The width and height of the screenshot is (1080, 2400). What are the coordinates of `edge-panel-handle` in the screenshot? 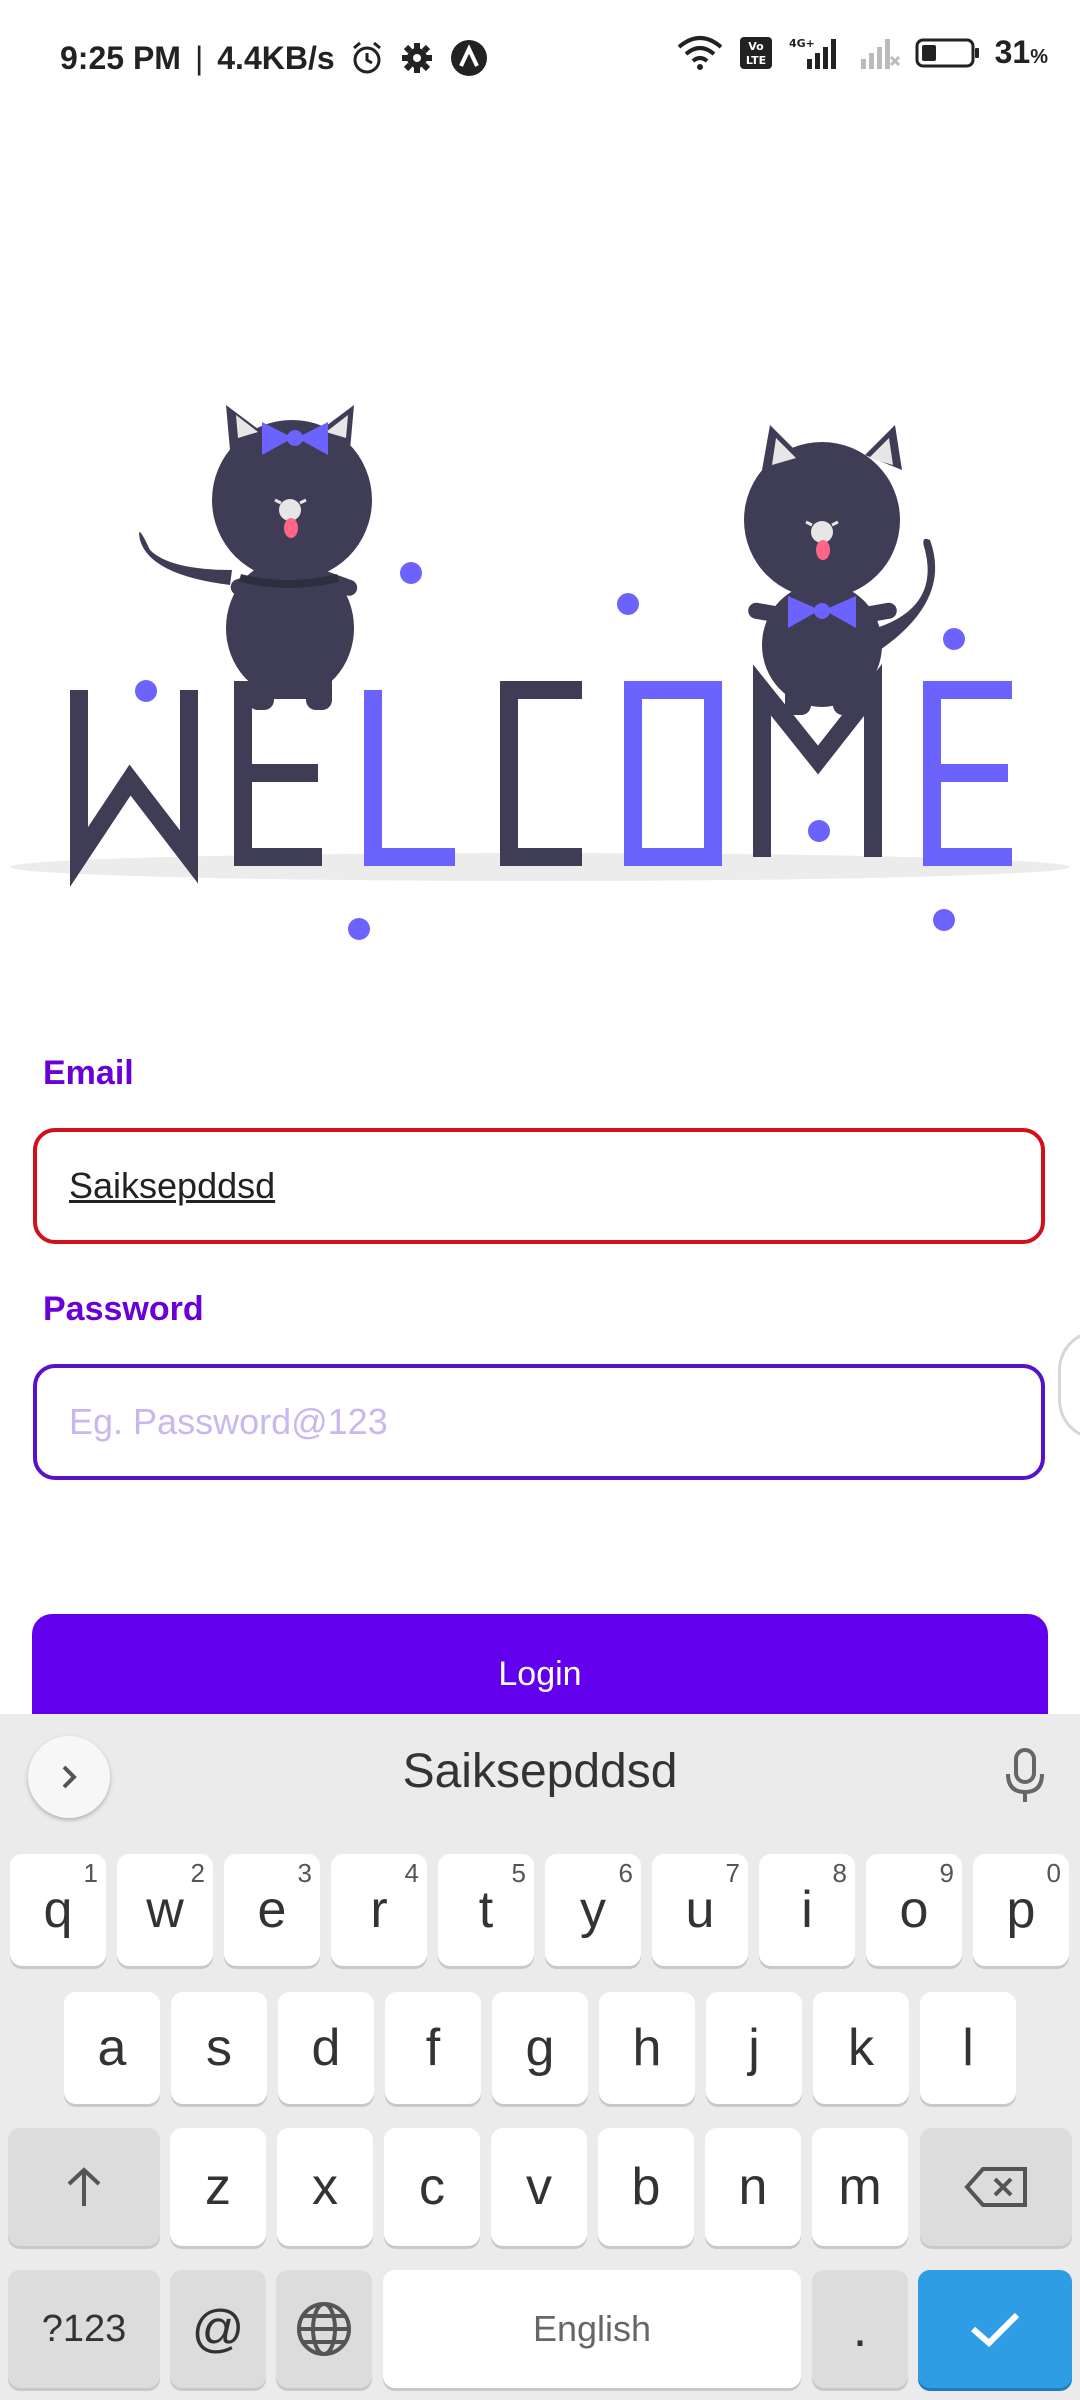 It's located at (1069, 1385).